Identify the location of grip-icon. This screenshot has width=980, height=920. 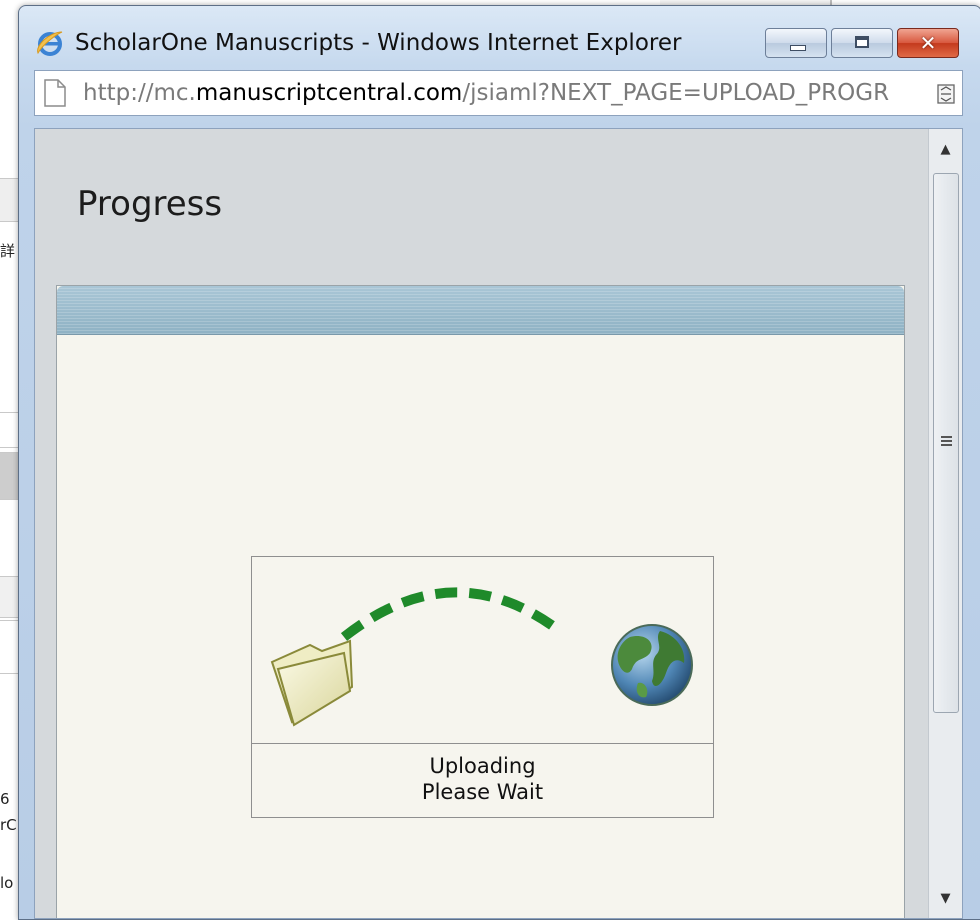
(946, 441).